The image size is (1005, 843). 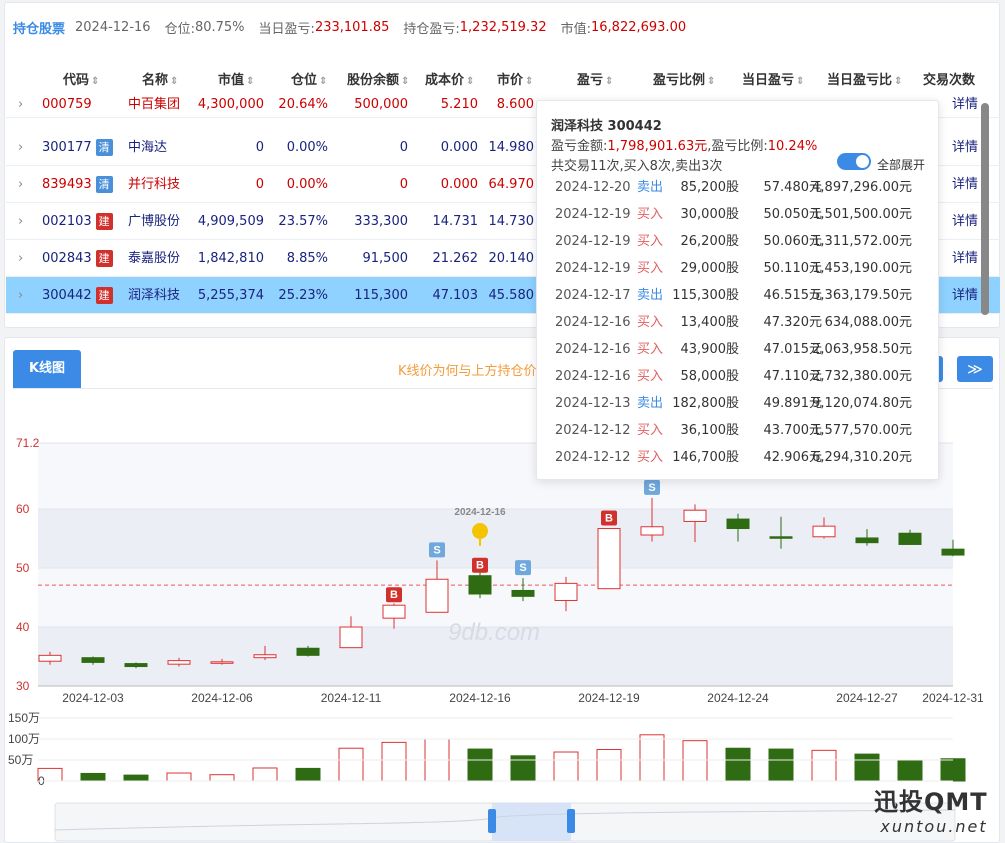 What do you see at coordinates (862, 457) in the screenshot?
I see `trade-amount: 6,294,310.20元` at bounding box center [862, 457].